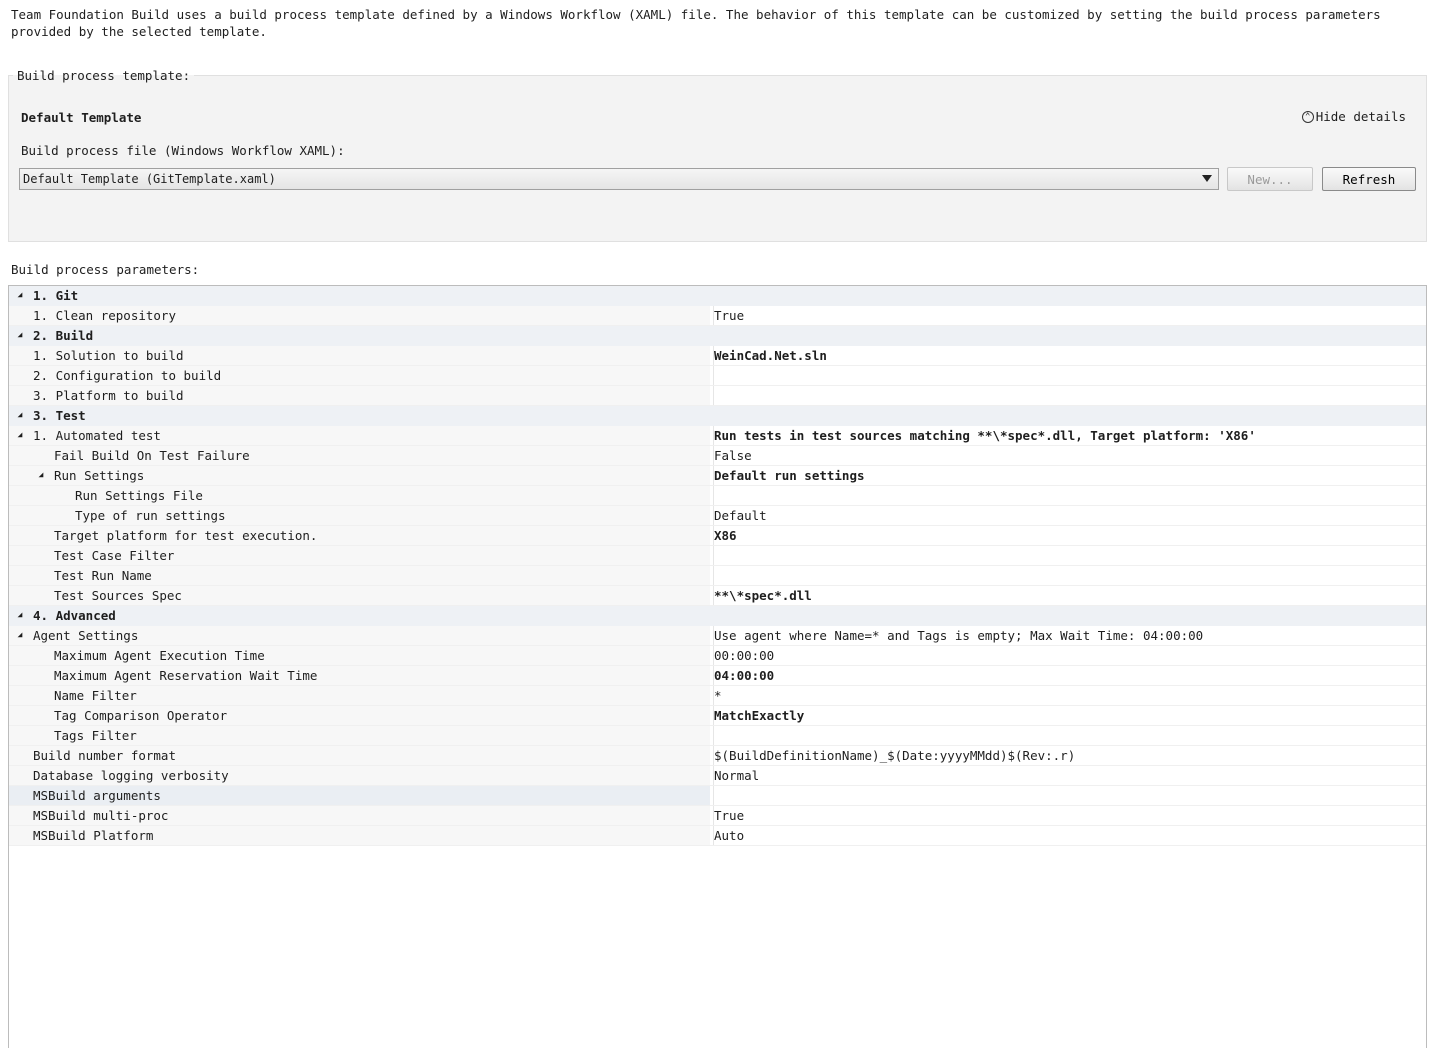 The image size is (1429, 1048). What do you see at coordinates (762, 595) in the screenshot?
I see `property-value: **\*spec*.dll` at bounding box center [762, 595].